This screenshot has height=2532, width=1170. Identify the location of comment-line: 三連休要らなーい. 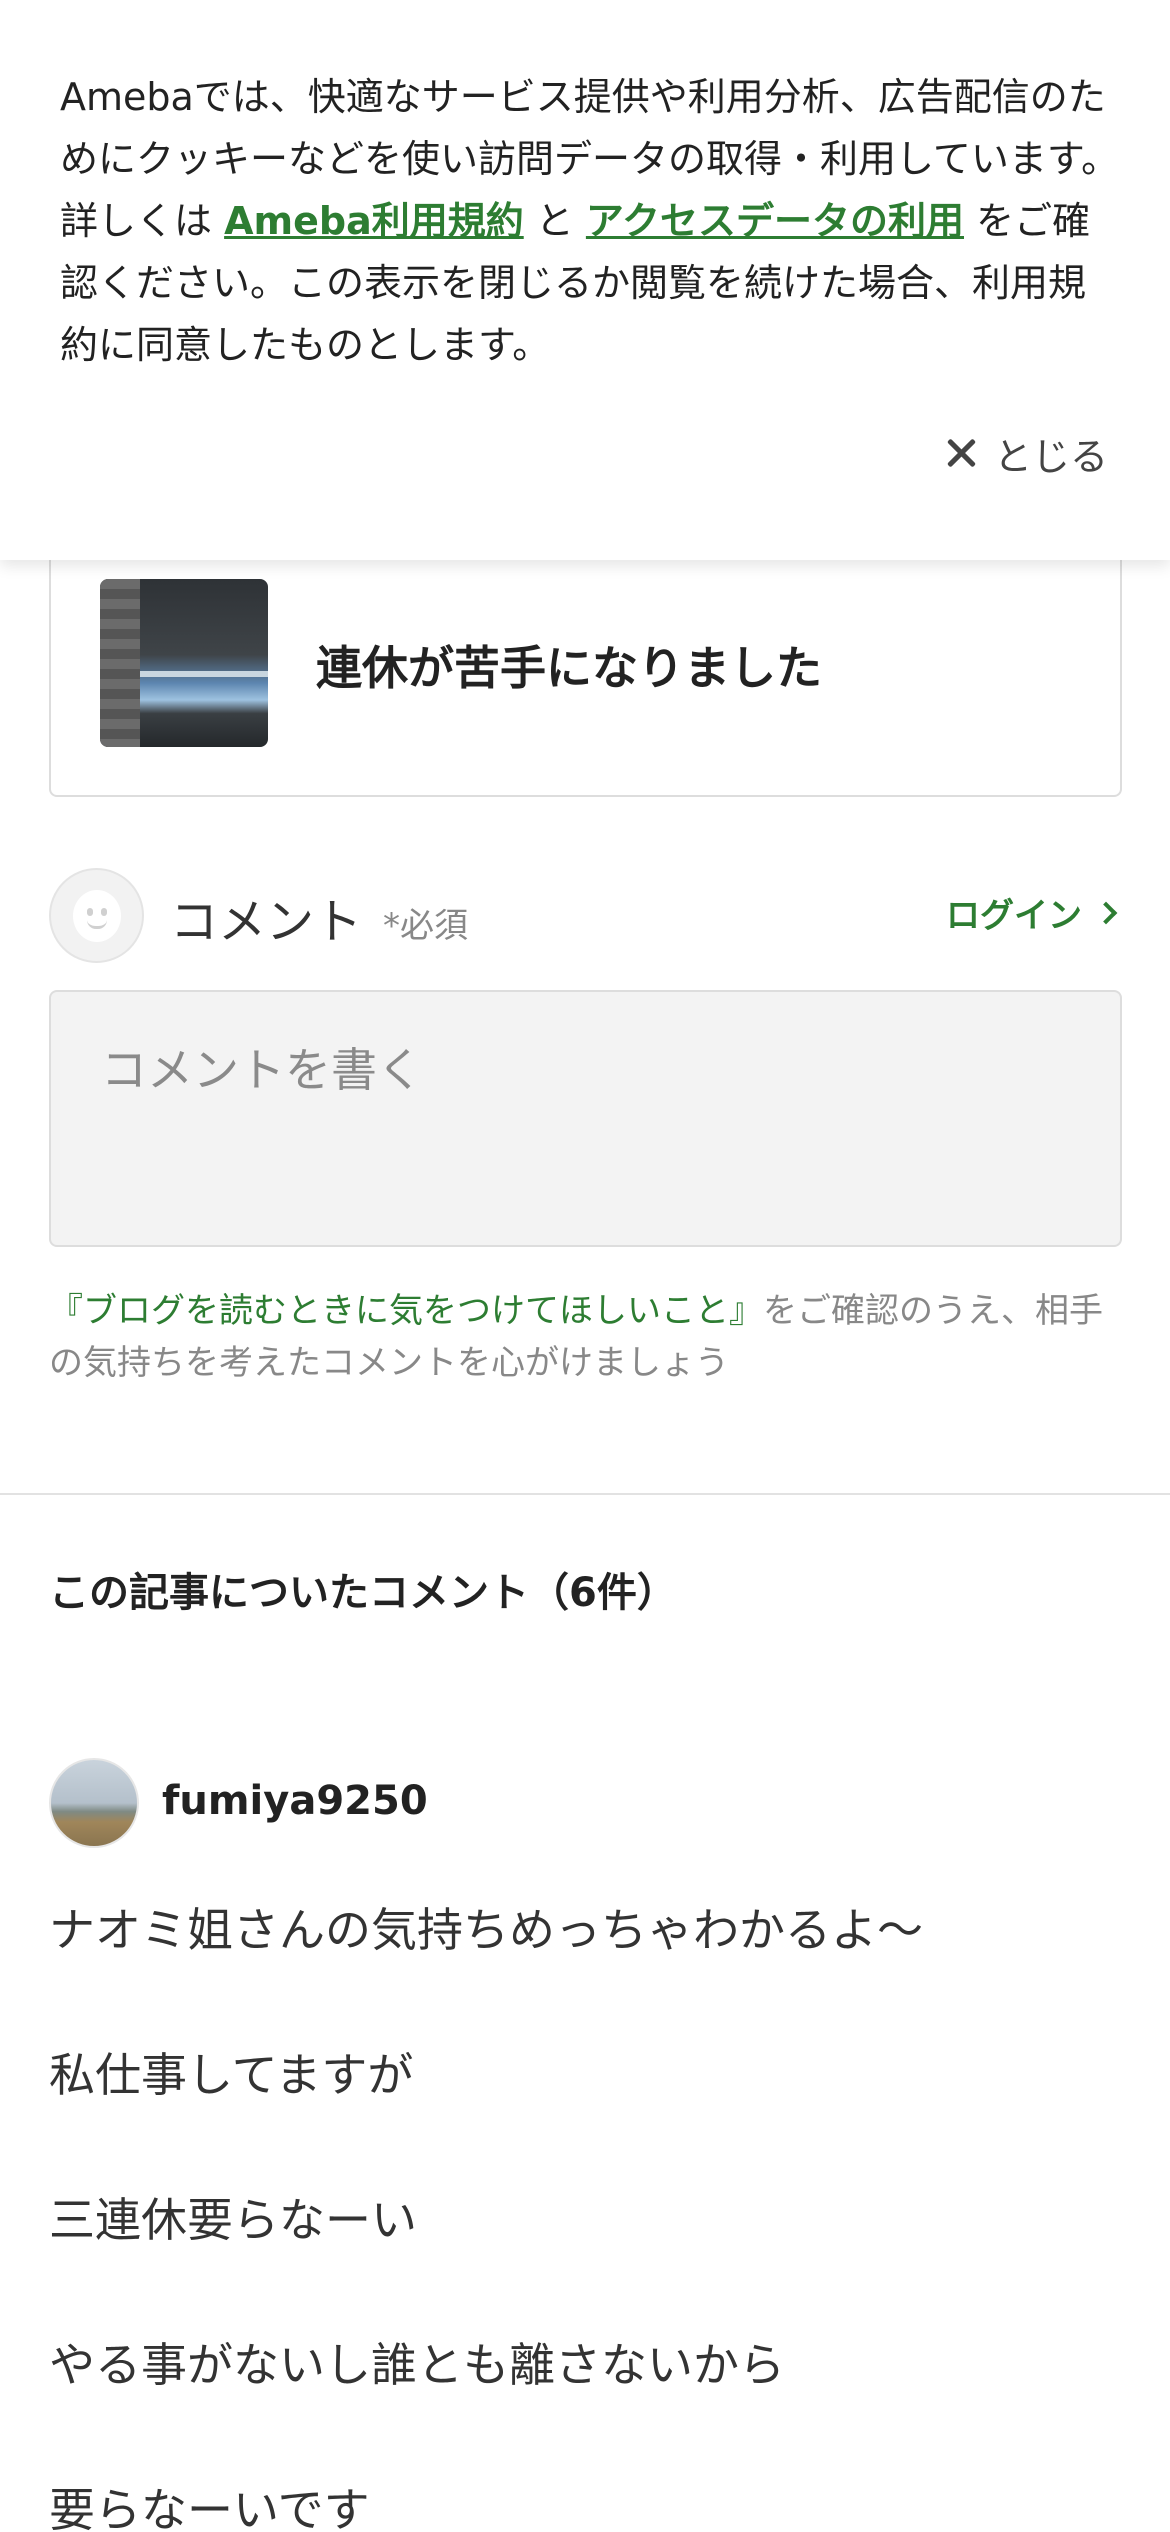
(233, 2220).